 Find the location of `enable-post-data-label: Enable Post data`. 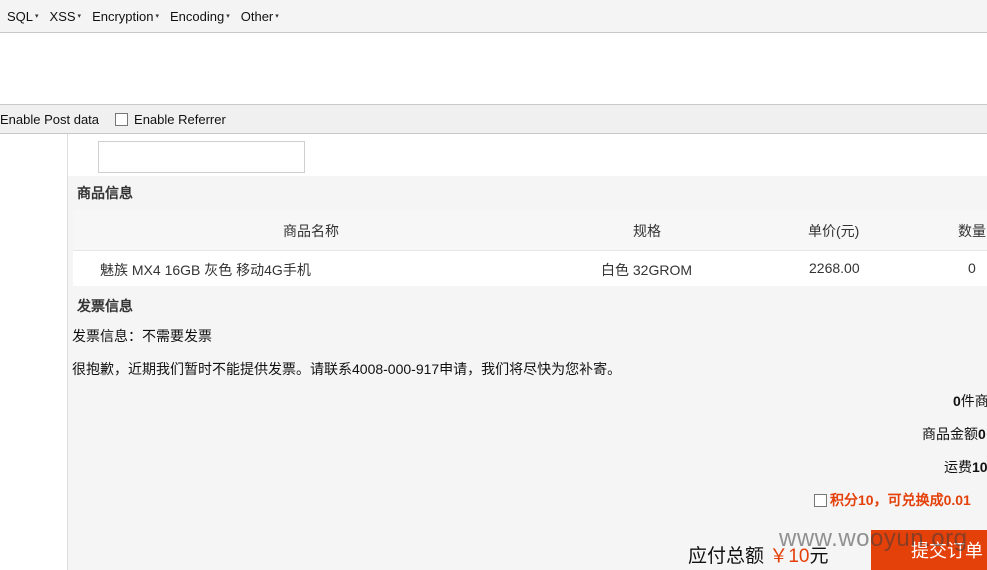

enable-post-data-label: Enable Post data is located at coordinates (49, 119).